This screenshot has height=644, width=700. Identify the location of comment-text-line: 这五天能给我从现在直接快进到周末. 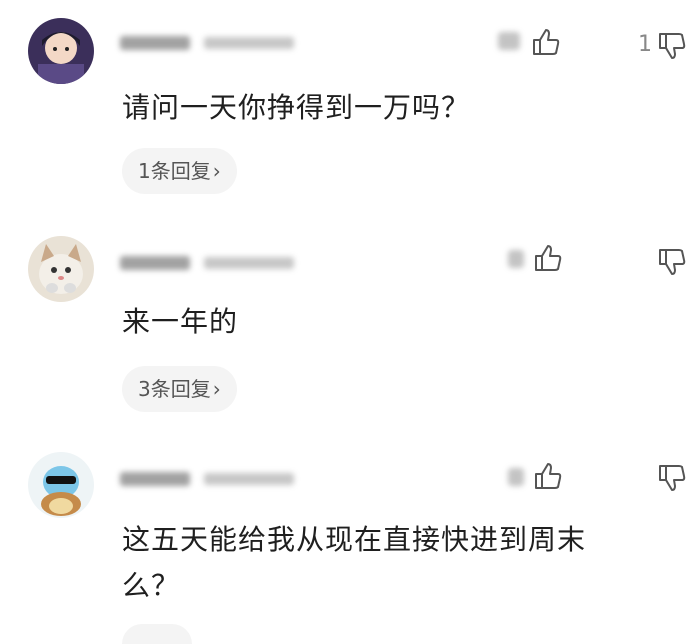
(354, 539).